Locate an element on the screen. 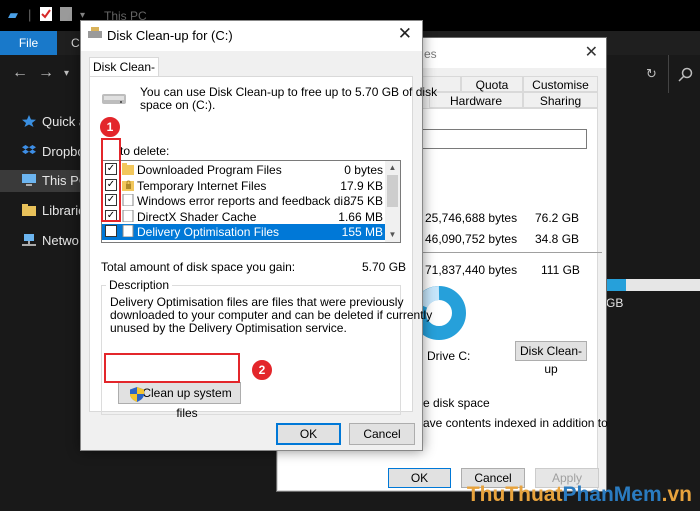 The height and width of the screenshot is (511, 700). description-legend: Description is located at coordinates (139, 285).